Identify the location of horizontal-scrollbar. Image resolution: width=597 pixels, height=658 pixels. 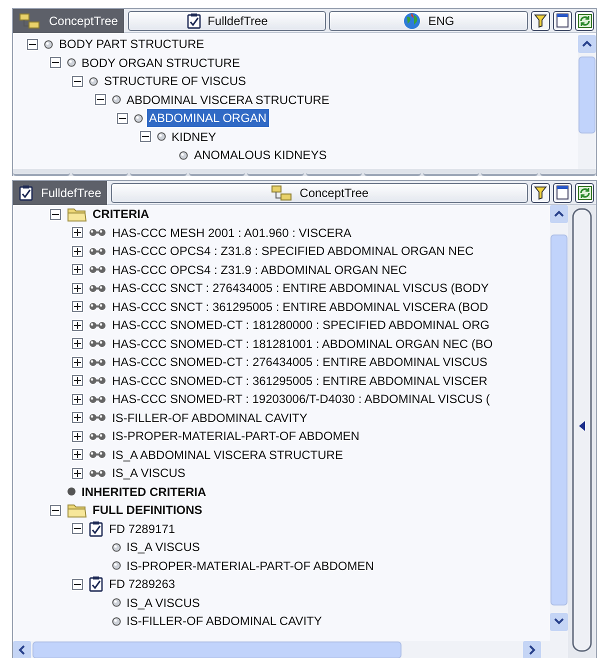
(290, 649).